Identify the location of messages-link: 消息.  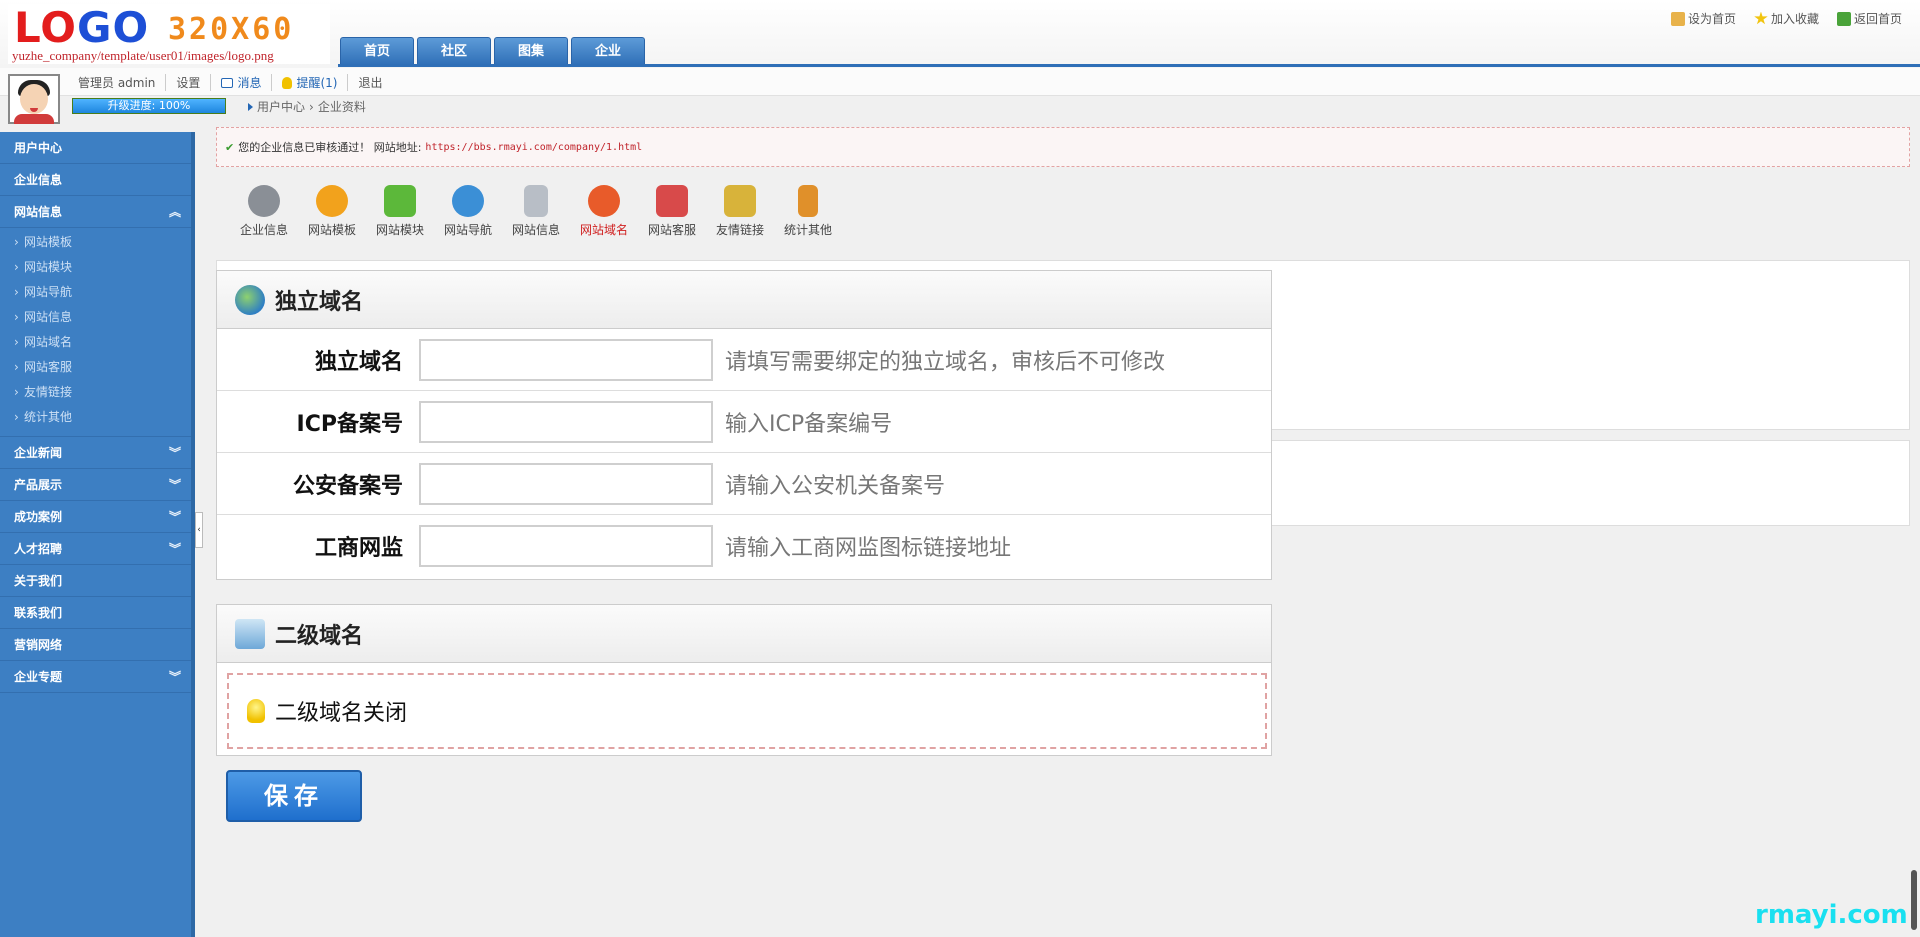
(242, 82).